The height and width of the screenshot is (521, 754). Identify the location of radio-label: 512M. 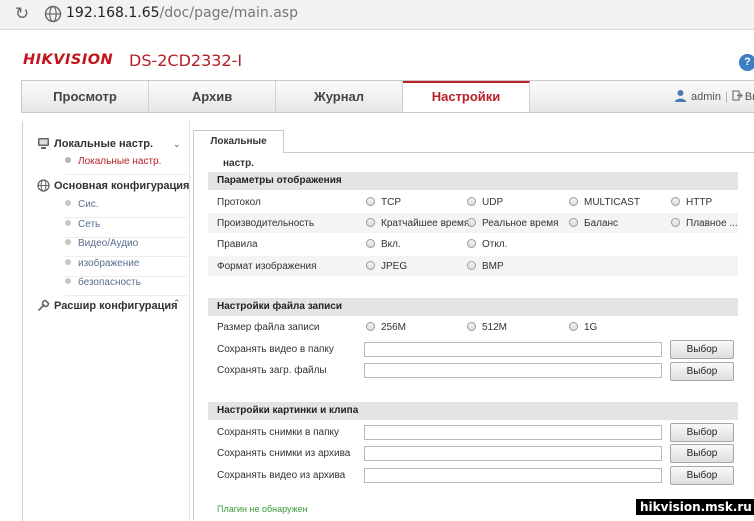
(495, 327).